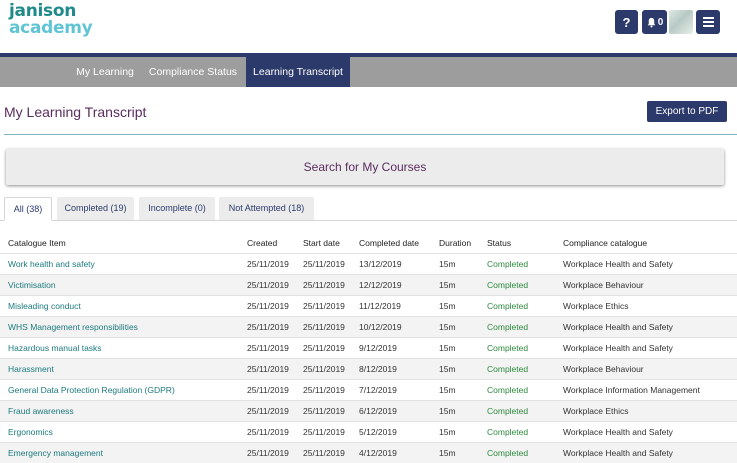 The image size is (737, 463). I want to click on tab-completed: Completed (19), so click(95, 208).